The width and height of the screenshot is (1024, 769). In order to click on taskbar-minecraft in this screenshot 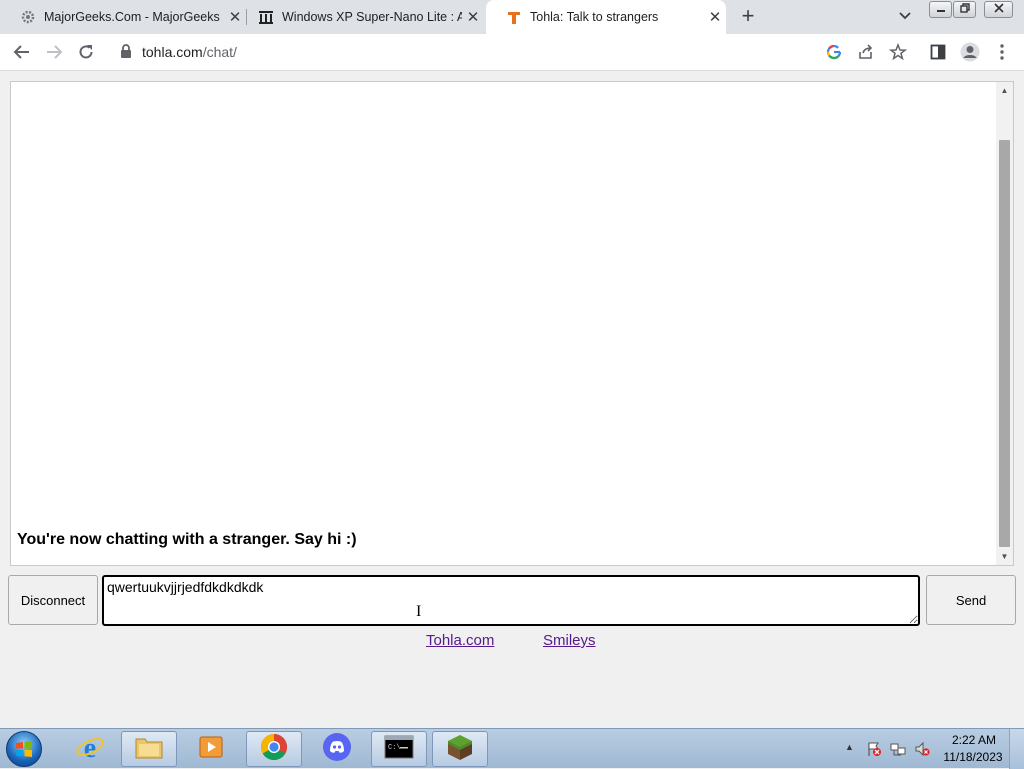, I will do `click(460, 749)`.